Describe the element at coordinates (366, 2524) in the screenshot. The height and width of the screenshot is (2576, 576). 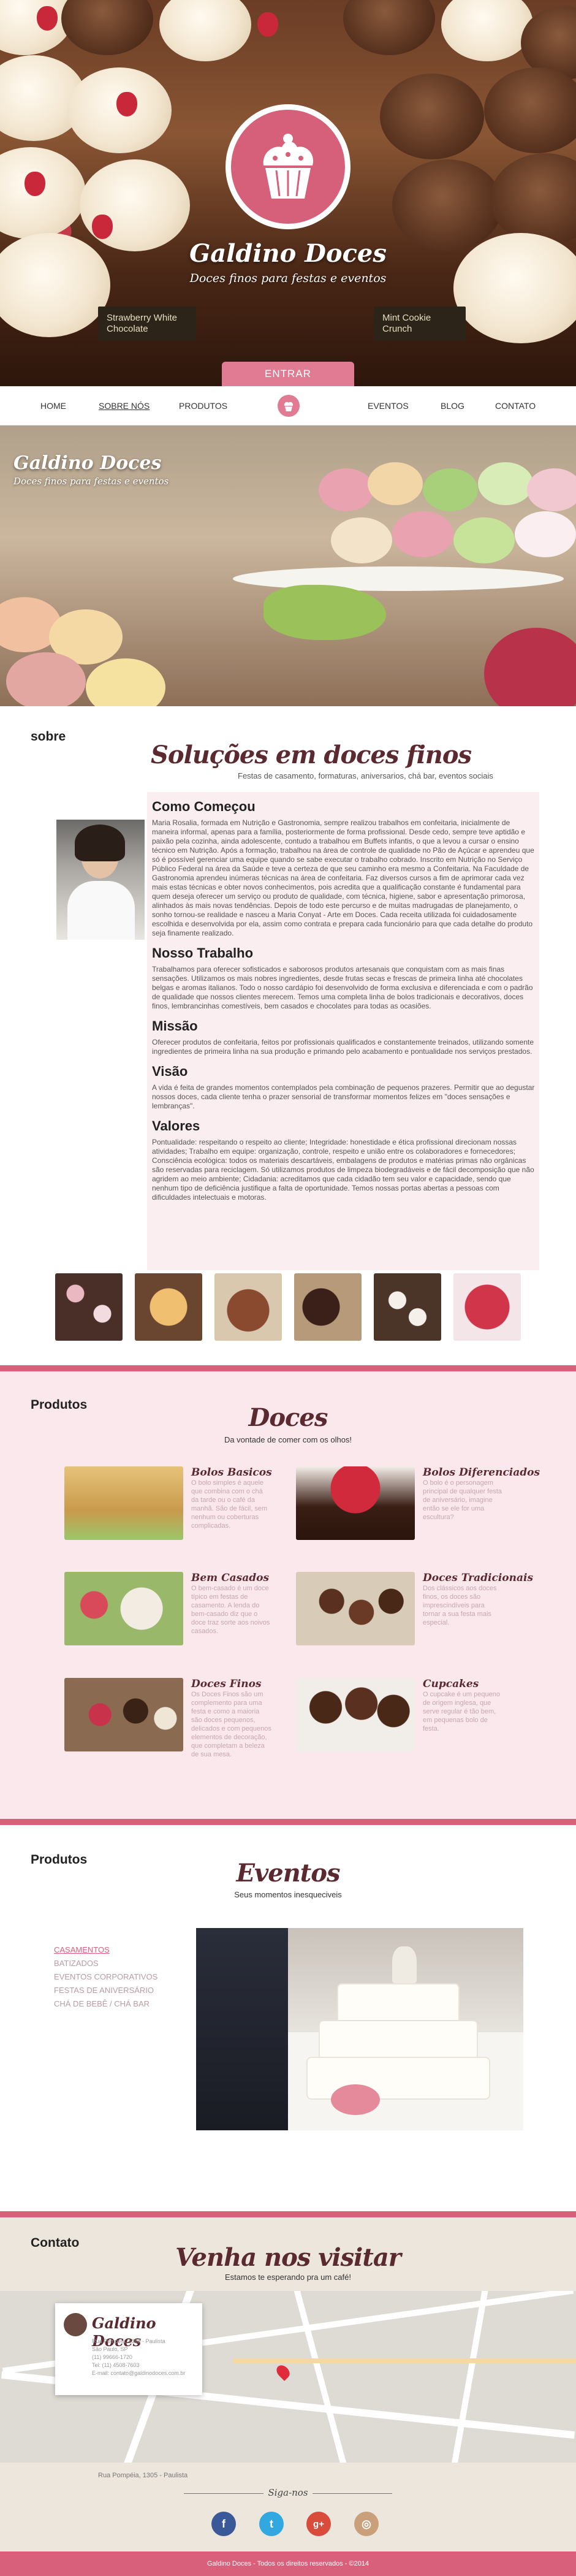
I see `instagram-icon: ◎` at that location.